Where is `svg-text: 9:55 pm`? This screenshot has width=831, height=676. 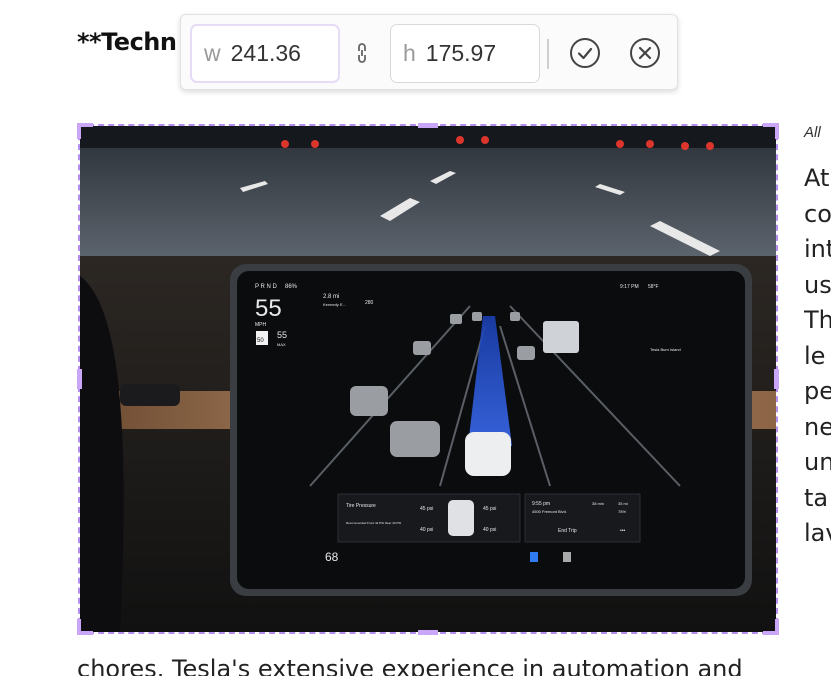
svg-text: 9:55 pm is located at coordinates (541, 504).